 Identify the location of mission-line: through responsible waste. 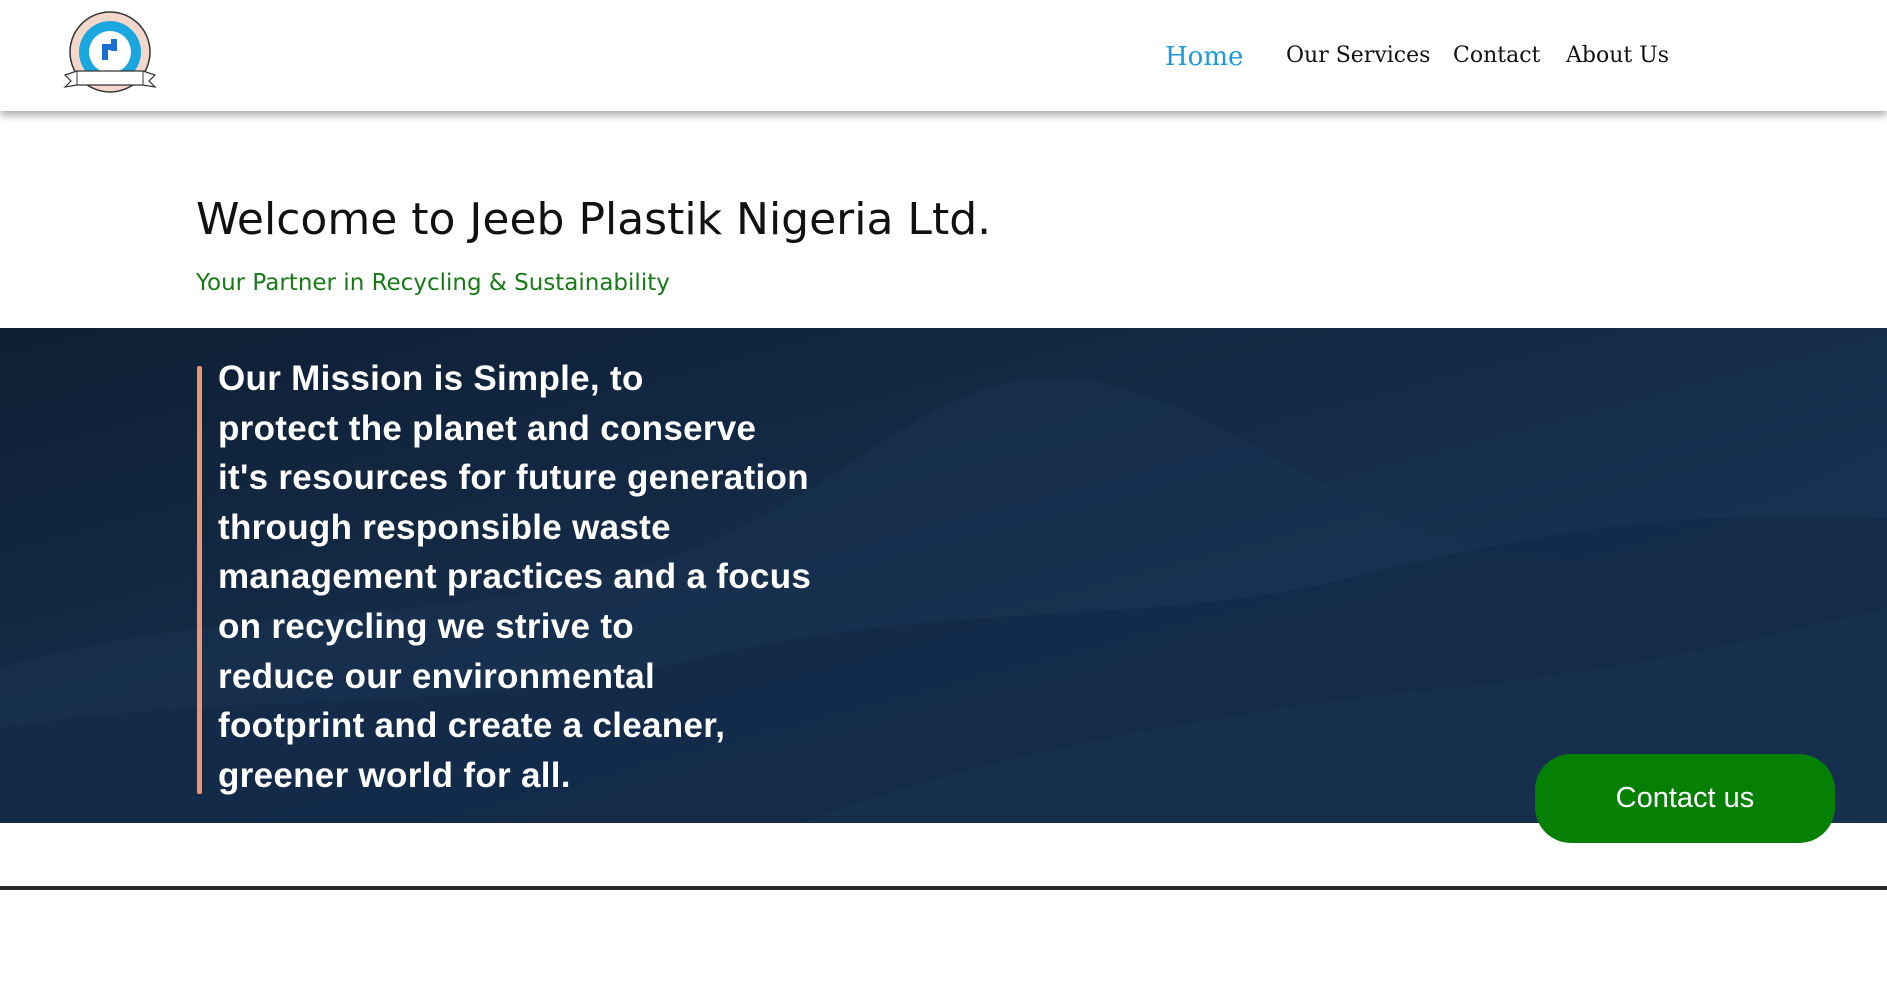
(444, 527).